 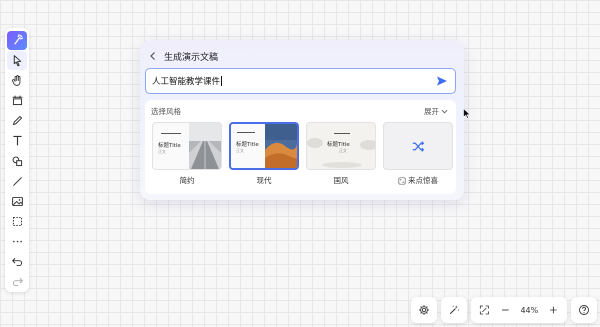 I want to click on crop-frame-tool-button, so click(x=17, y=221).